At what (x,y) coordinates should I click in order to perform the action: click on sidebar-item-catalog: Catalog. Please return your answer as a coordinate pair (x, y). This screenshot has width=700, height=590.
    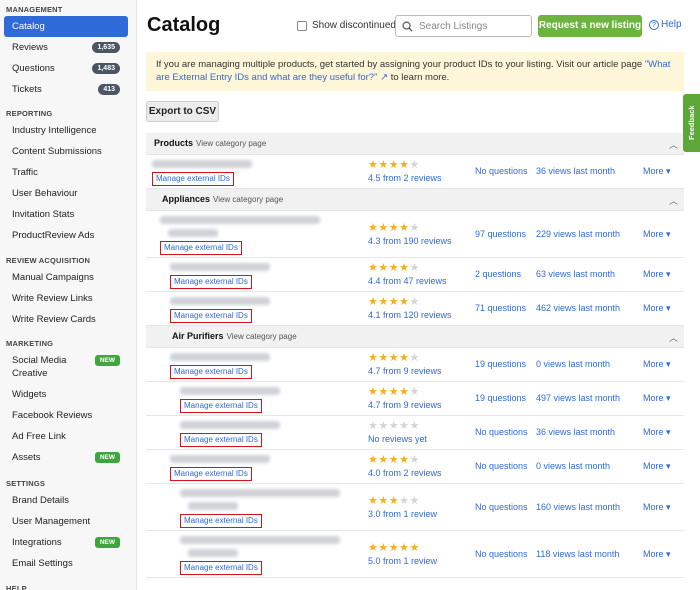
    Looking at the image, I should click on (66, 26).